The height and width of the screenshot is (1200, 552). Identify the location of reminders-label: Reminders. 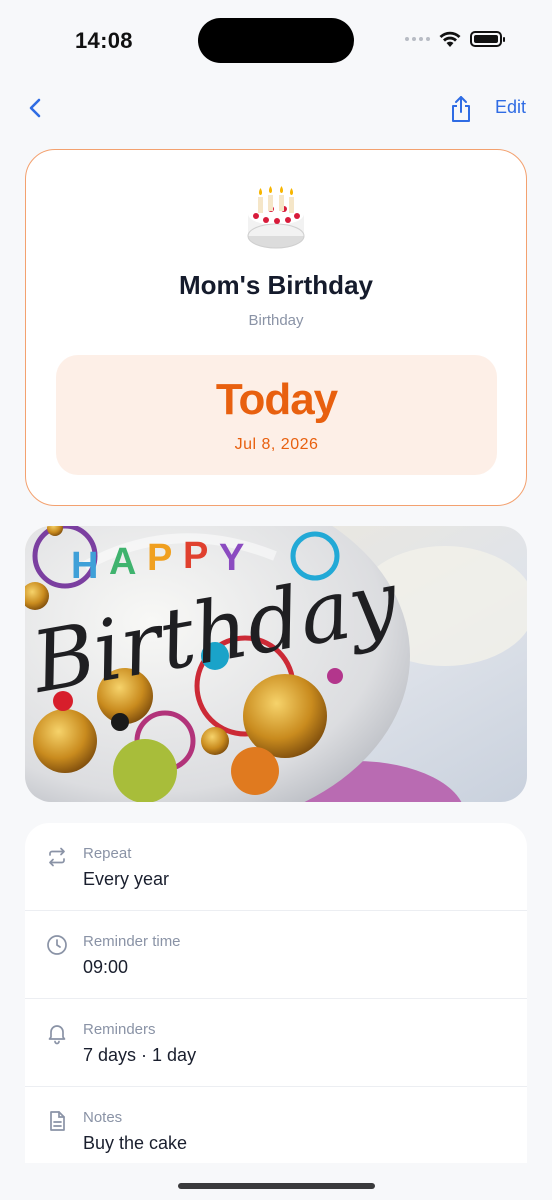
(119, 1029).